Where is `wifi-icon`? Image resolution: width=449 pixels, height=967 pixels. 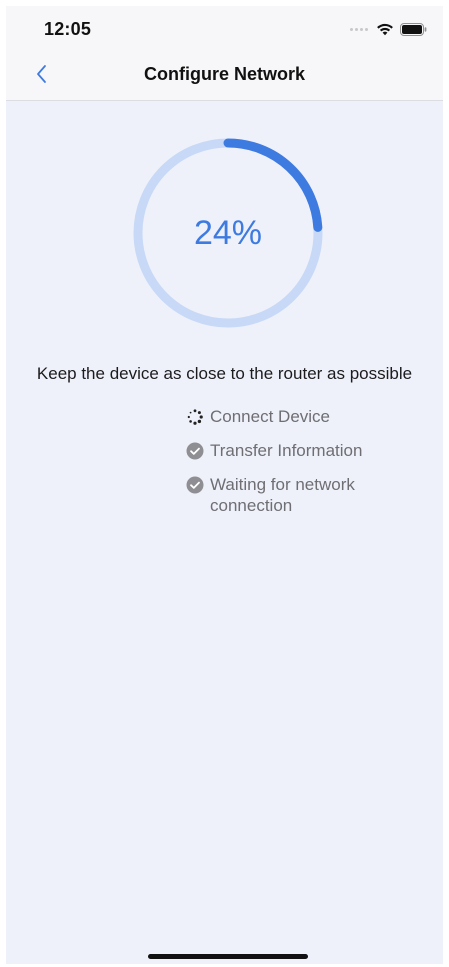 wifi-icon is located at coordinates (385, 29).